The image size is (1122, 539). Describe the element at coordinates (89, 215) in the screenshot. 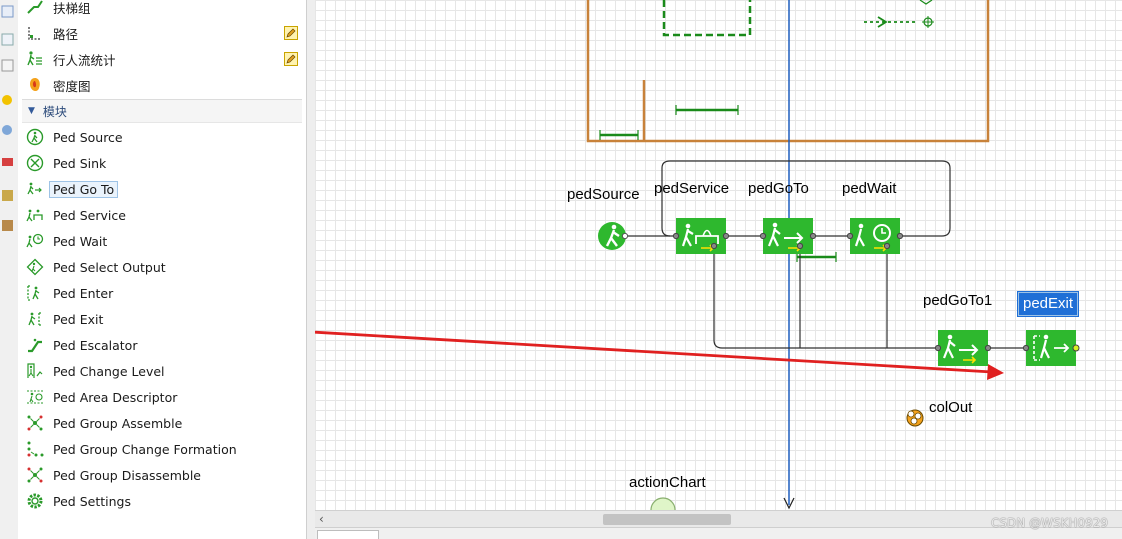

I see `palette-item-label: Ped Service` at that location.